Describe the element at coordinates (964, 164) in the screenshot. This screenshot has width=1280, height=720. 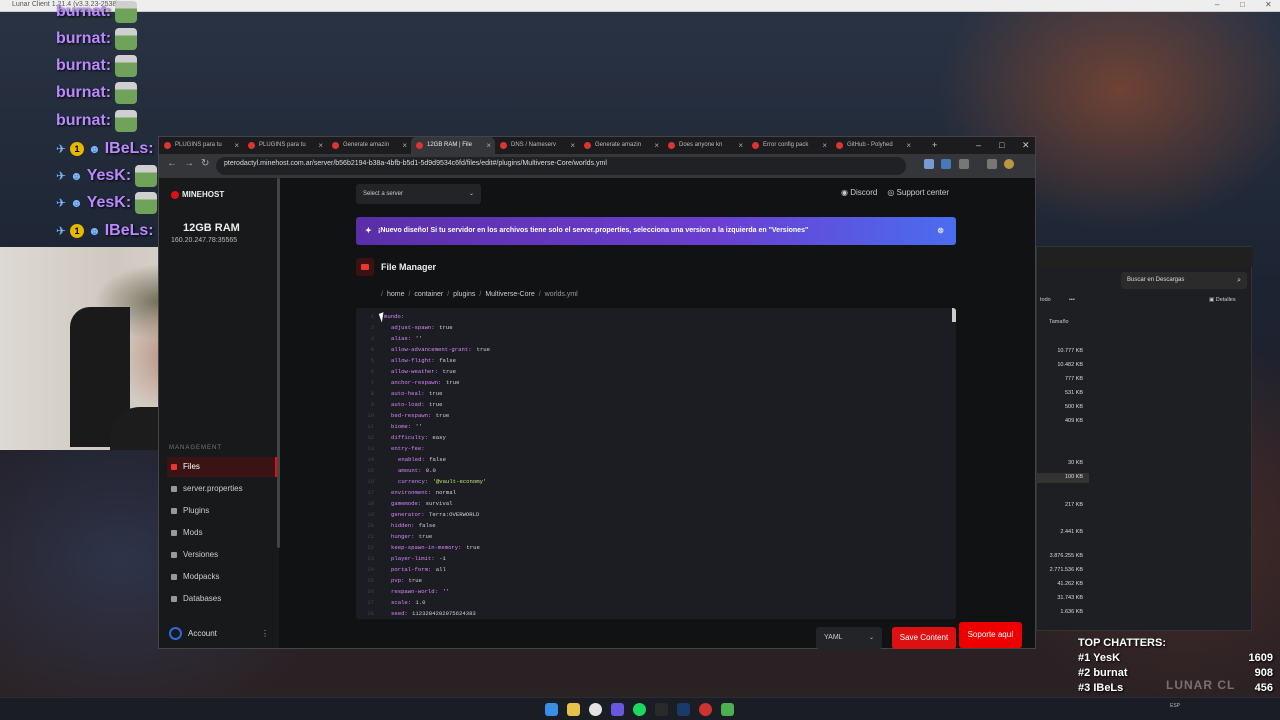
I see `puzzle-icon` at that location.